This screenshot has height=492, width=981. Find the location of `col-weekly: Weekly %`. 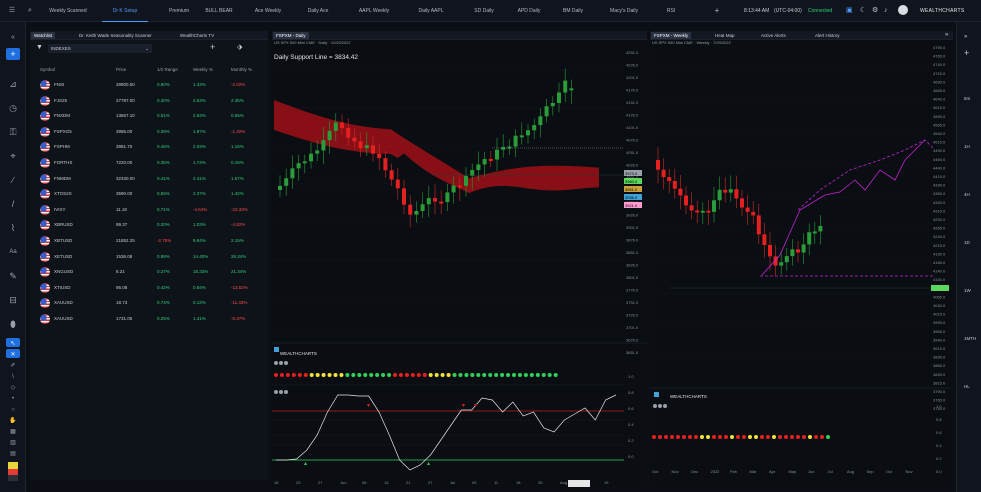

col-weekly: Weekly % is located at coordinates (203, 69).